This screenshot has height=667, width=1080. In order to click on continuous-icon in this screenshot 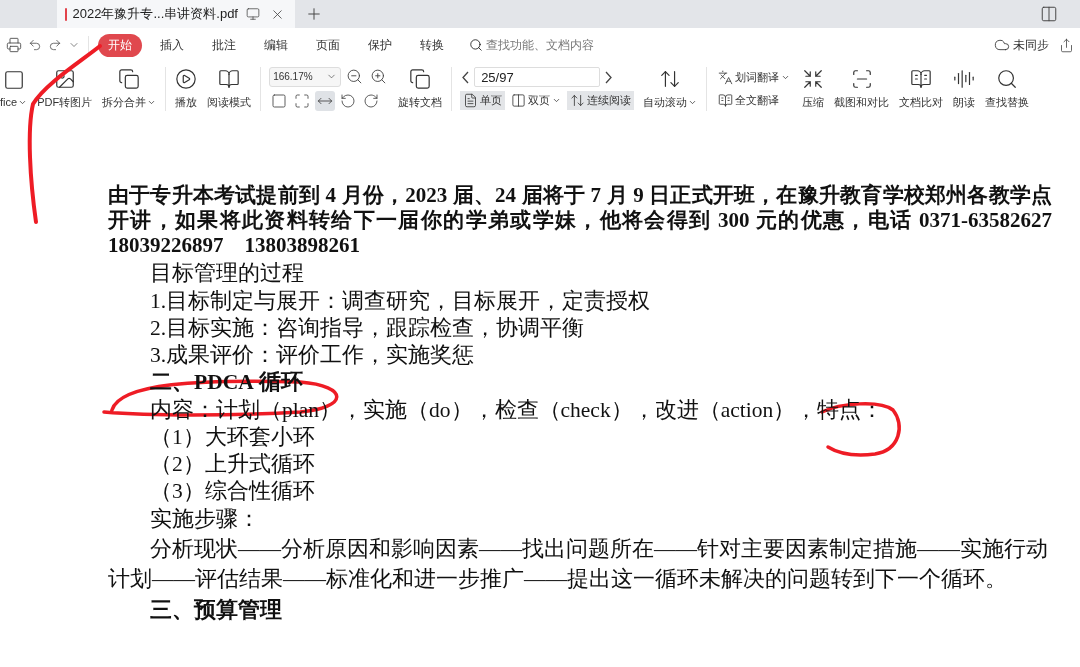, I will do `click(578, 100)`.